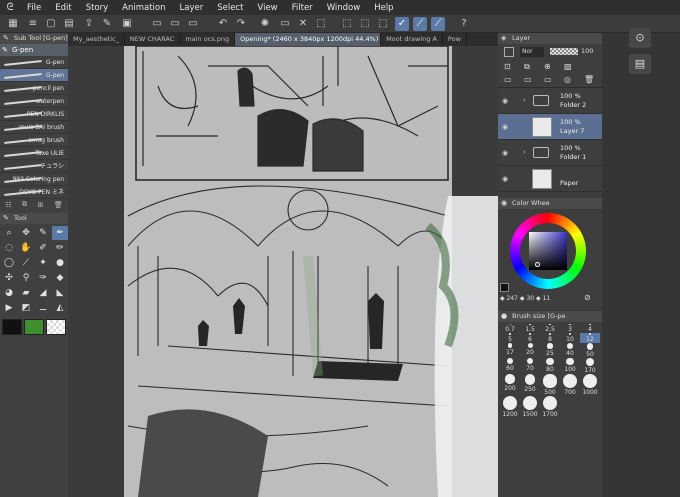 The height and width of the screenshot is (497, 680). Describe the element at coordinates (530, 338) in the screenshot. I see `brush-size-option: 6` at that location.